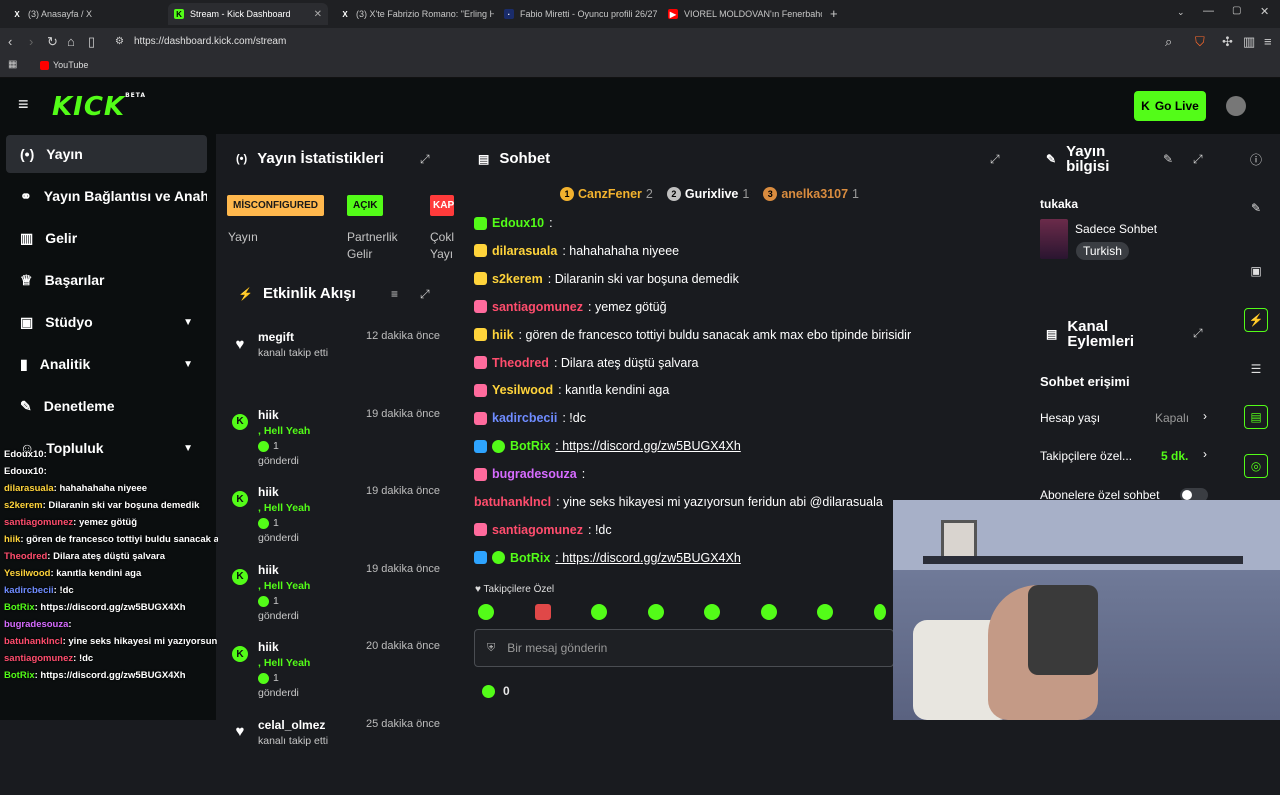 The image size is (1280, 795). Describe the element at coordinates (106, 196) in the screenshot. I see `sidebar-item-link-key: ⚭ Yayın Bağlantısı ve Anahtar` at that location.